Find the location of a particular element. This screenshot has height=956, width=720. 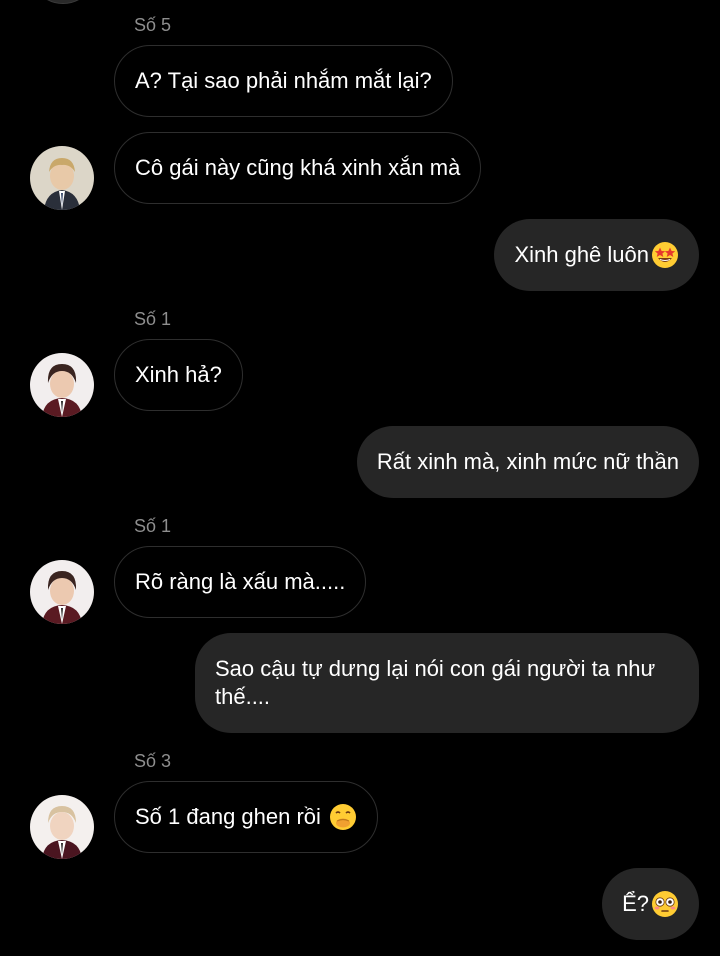

incoming-message-bubble: Cô gái này cũng khá xinh xắn mà is located at coordinates (298, 168).